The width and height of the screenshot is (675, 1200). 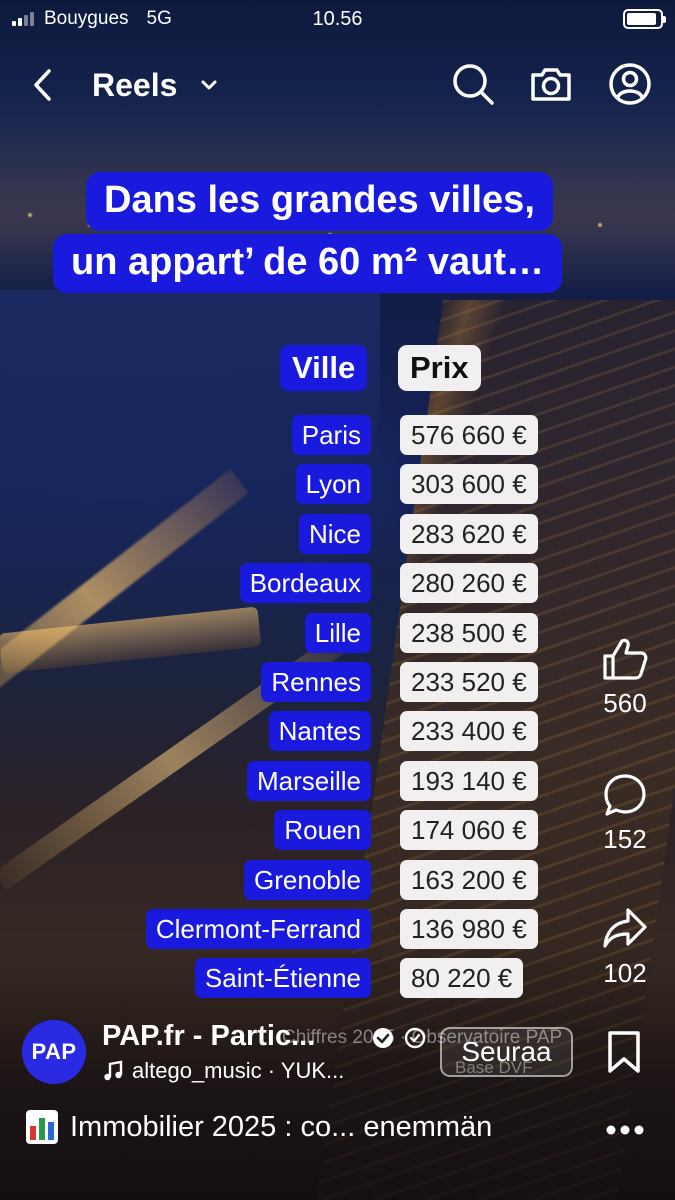 I want to click on comment-button: 152, so click(x=625, y=813).